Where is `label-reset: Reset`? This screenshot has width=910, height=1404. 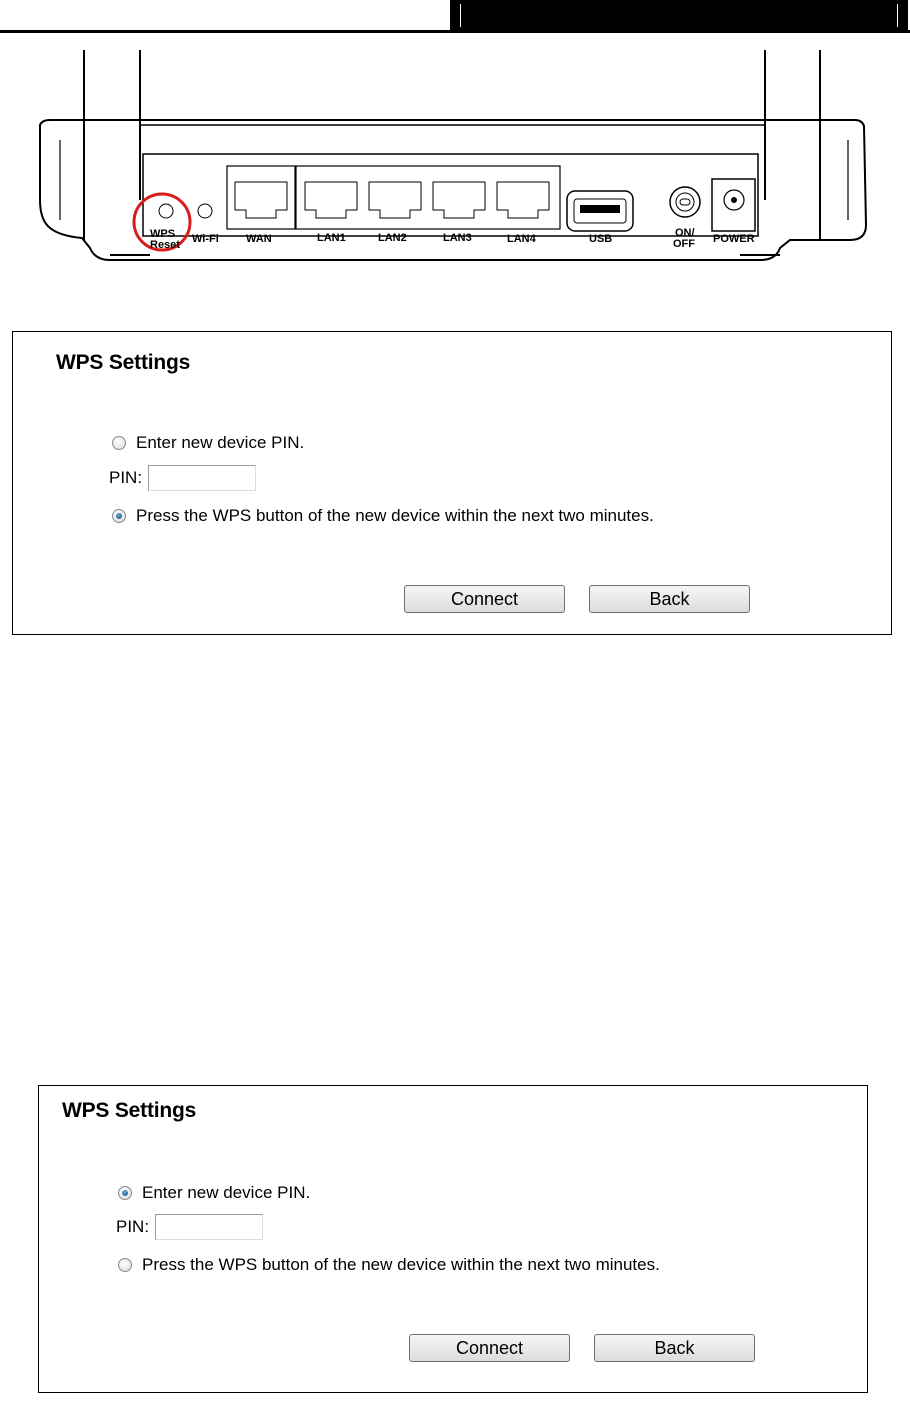
label-reset: Reset is located at coordinates (165, 245).